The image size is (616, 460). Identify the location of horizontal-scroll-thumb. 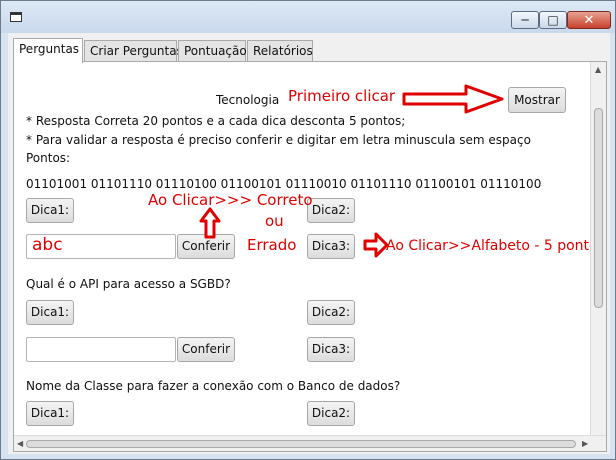
(301, 444).